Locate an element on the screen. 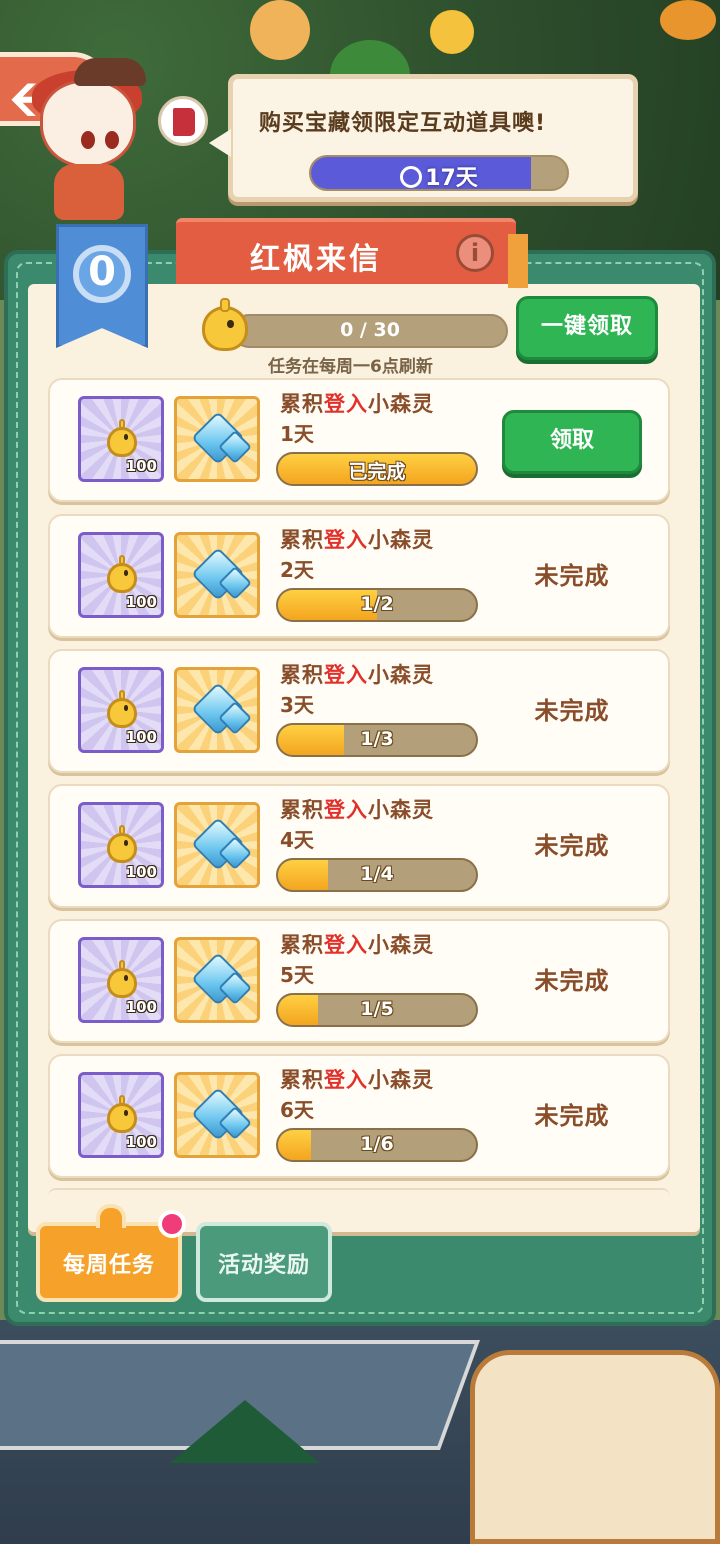 The image size is (720, 1544). task-days: 6天 is located at coordinates (297, 1110).